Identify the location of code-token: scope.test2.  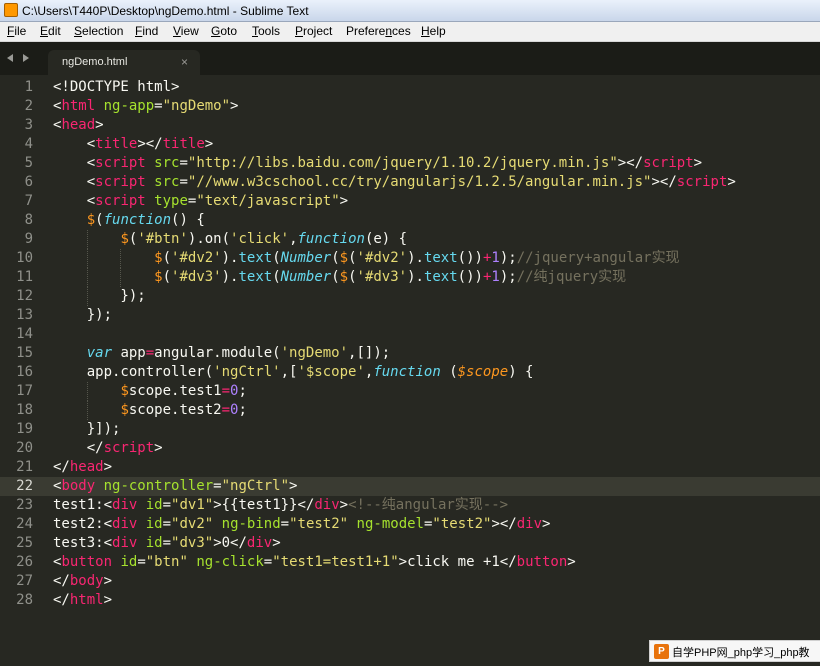
(175, 410).